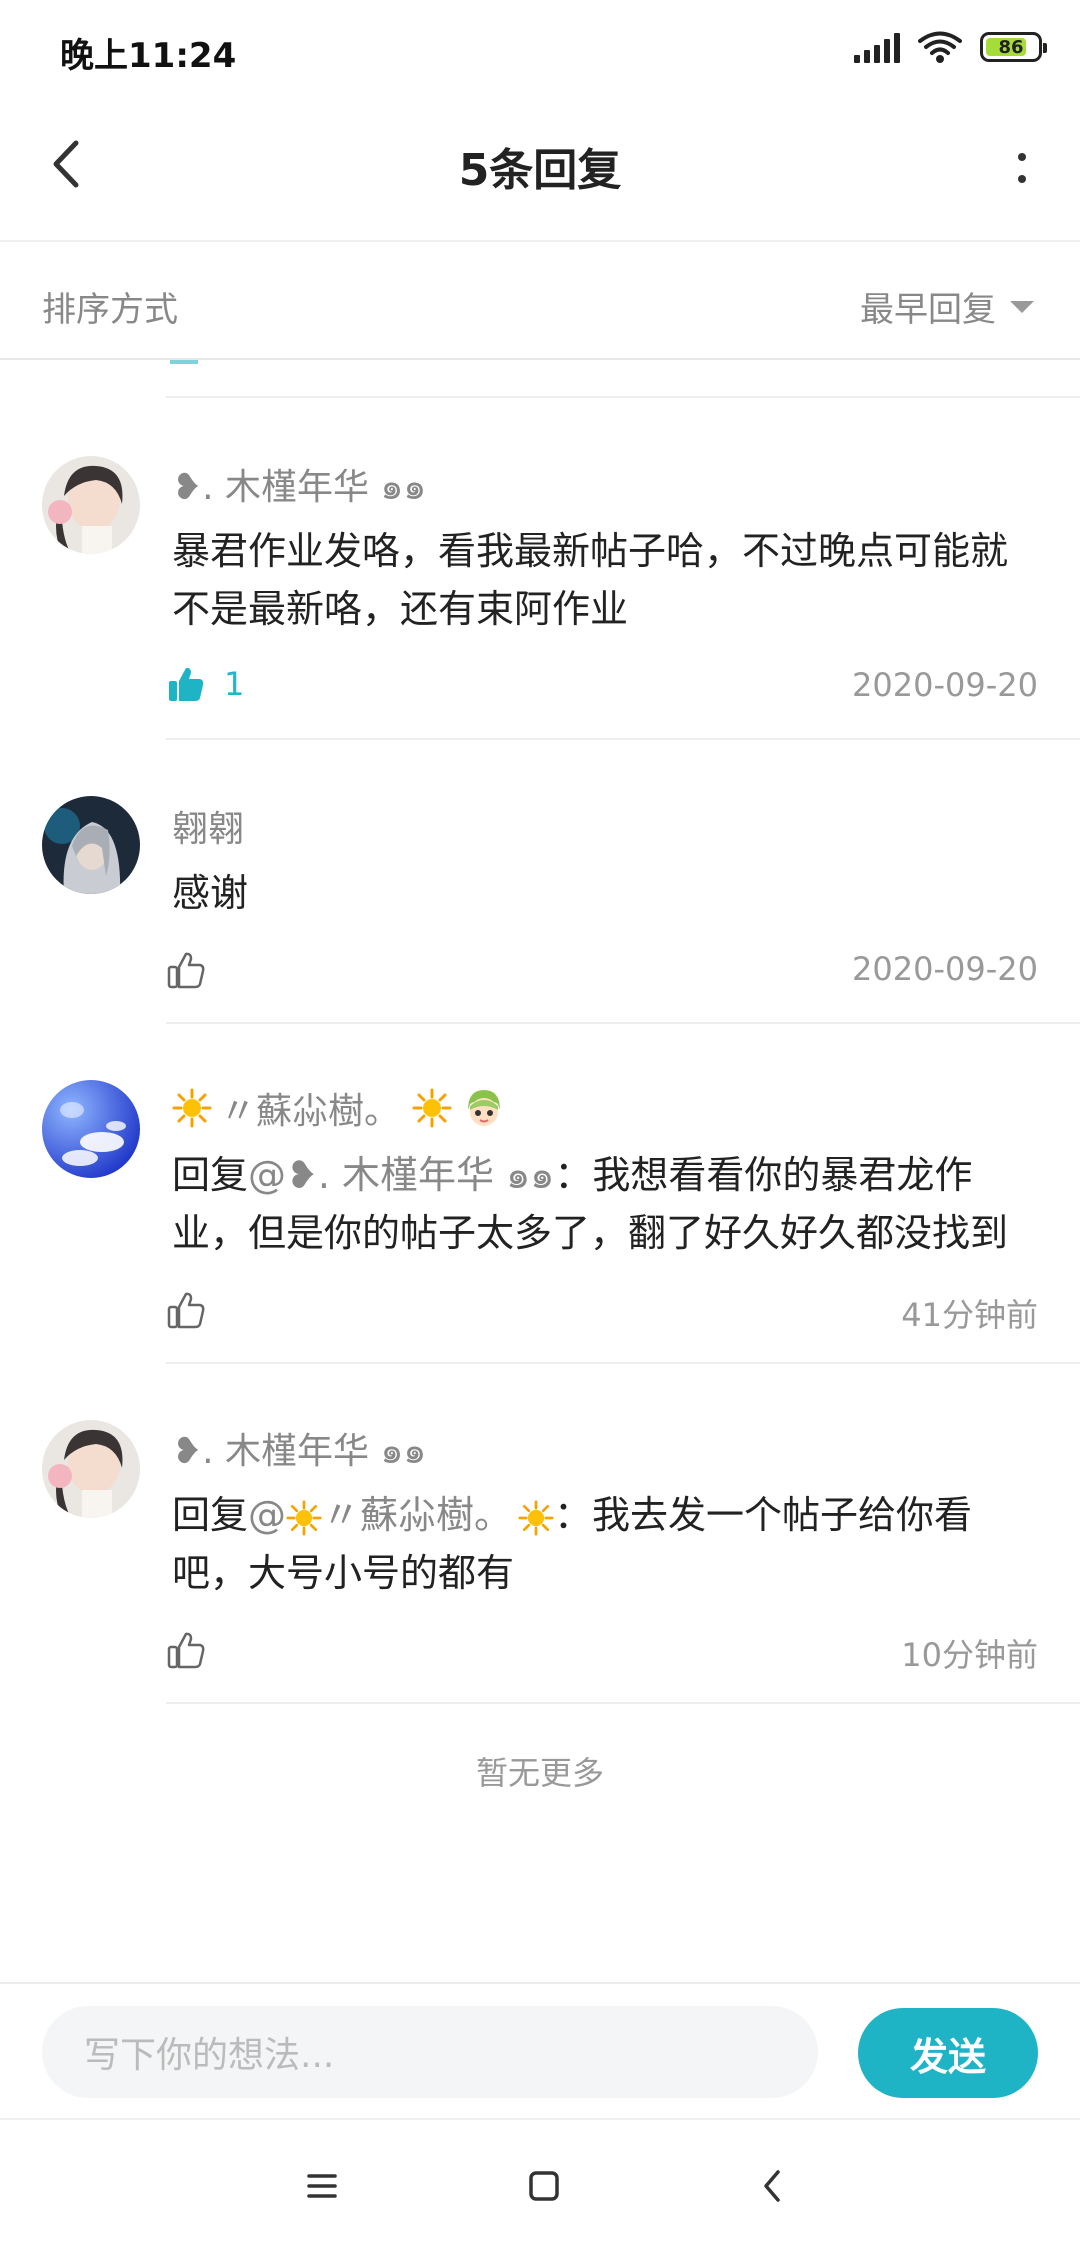 The width and height of the screenshot is (1080, 2248). I want to click on sort-selected-value: 最早回复, so click(928, 310).